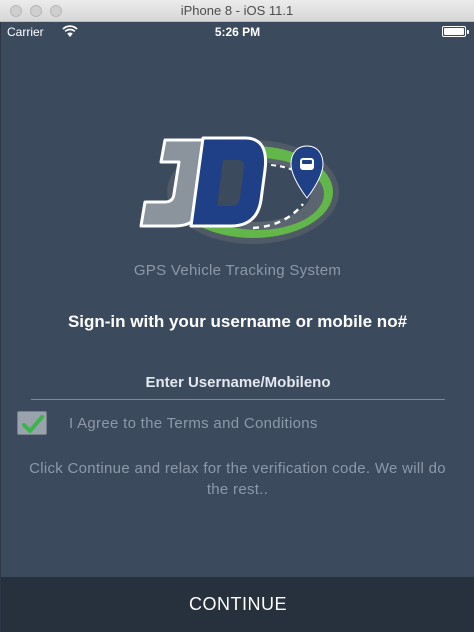 The image size is (474, 632). What do you see at coordinates (455, 31) in the screenshot?
I see `battery-icon` at bounding box center [455, 31].